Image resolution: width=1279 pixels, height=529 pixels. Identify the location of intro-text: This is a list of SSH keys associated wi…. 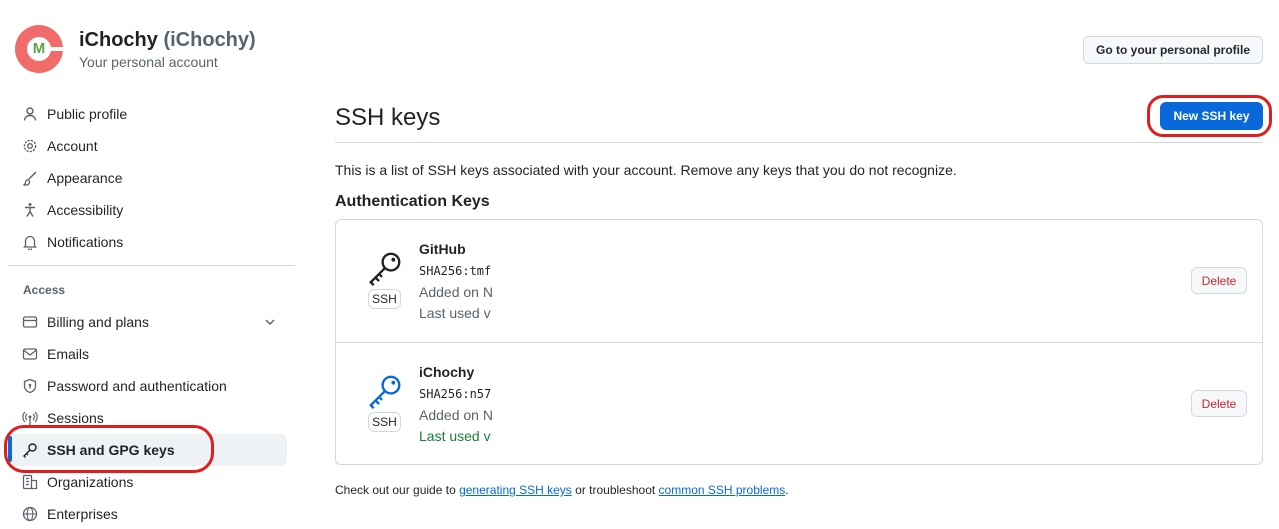
(646, 170).